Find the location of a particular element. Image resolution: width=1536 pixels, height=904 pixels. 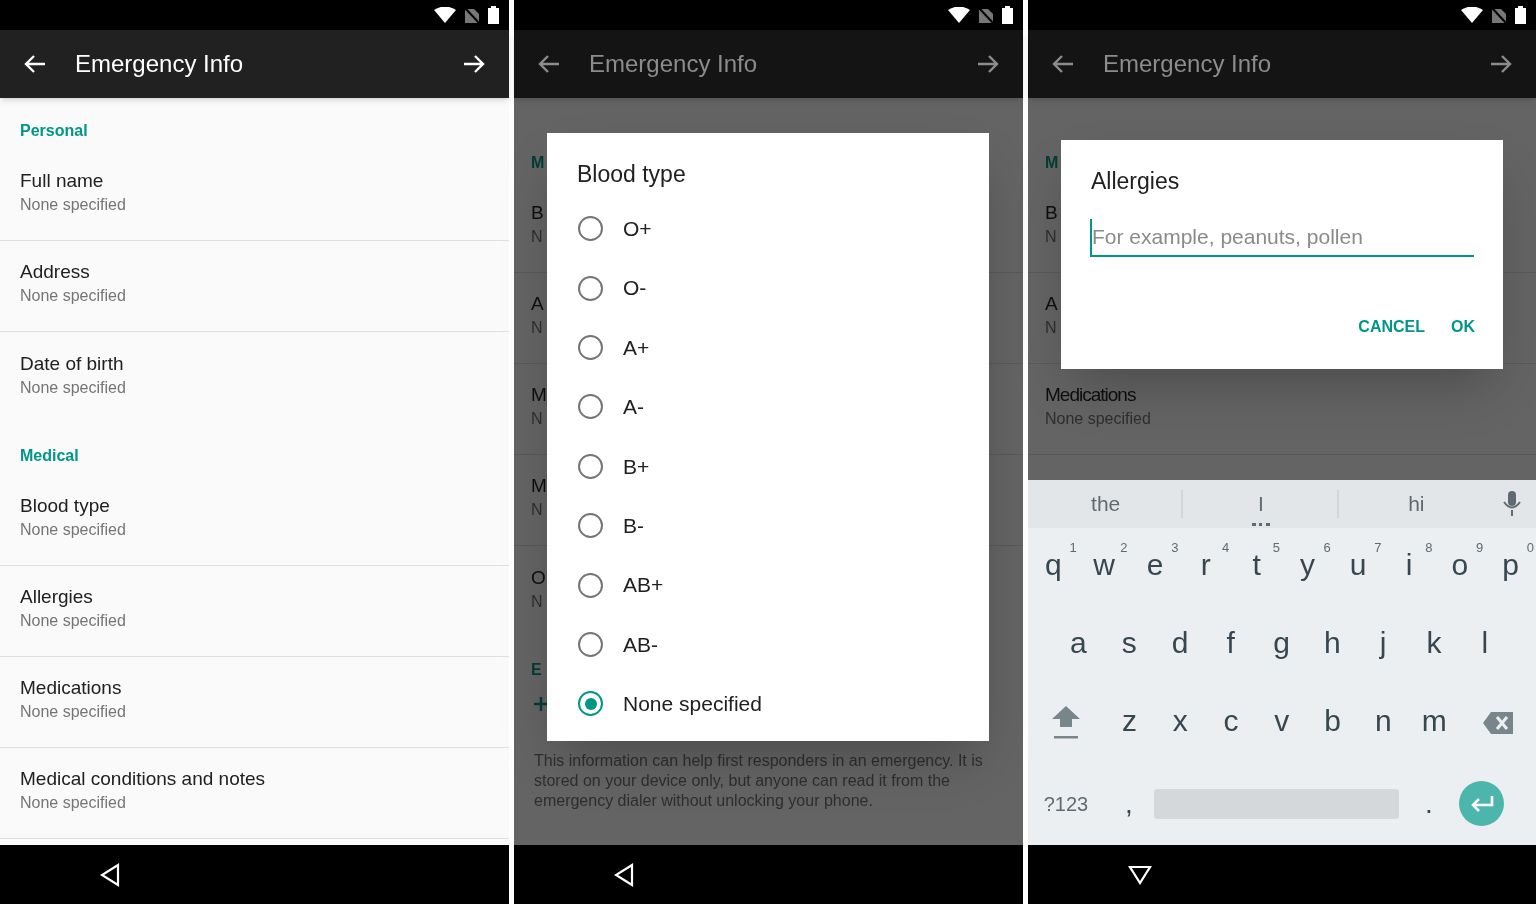

keyboard-key: p 0 is located at coordinates (1510, 567).